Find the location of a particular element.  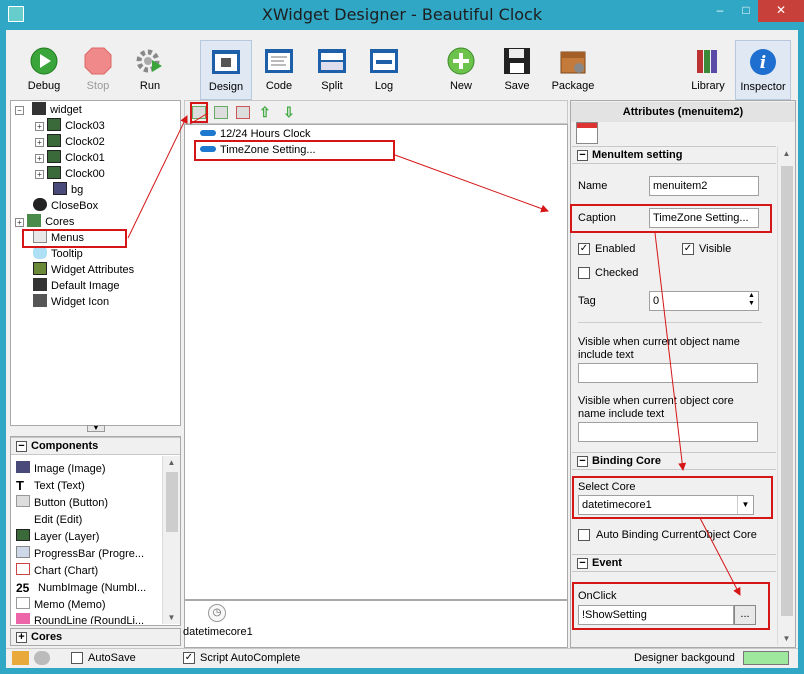

arrow-menus-to-add is located at coordinates (157, 177).